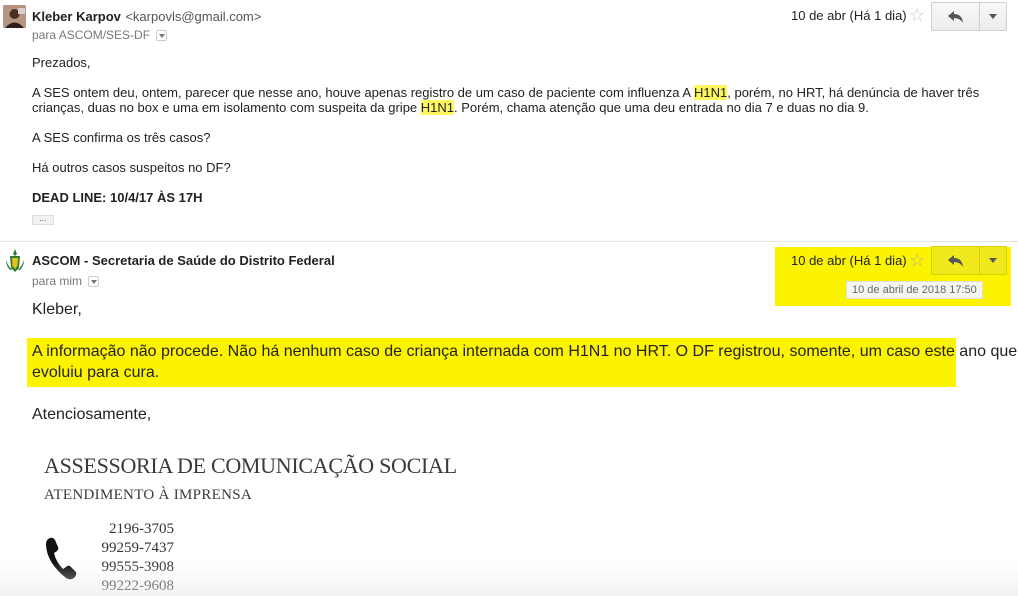 Image resolution: width=1018 pixels, height=596 pixels. Describe the element at coordinates (131, 167) in the screenshot. I see `question-2: Há outros casos suspeitos no DF?` at that location.